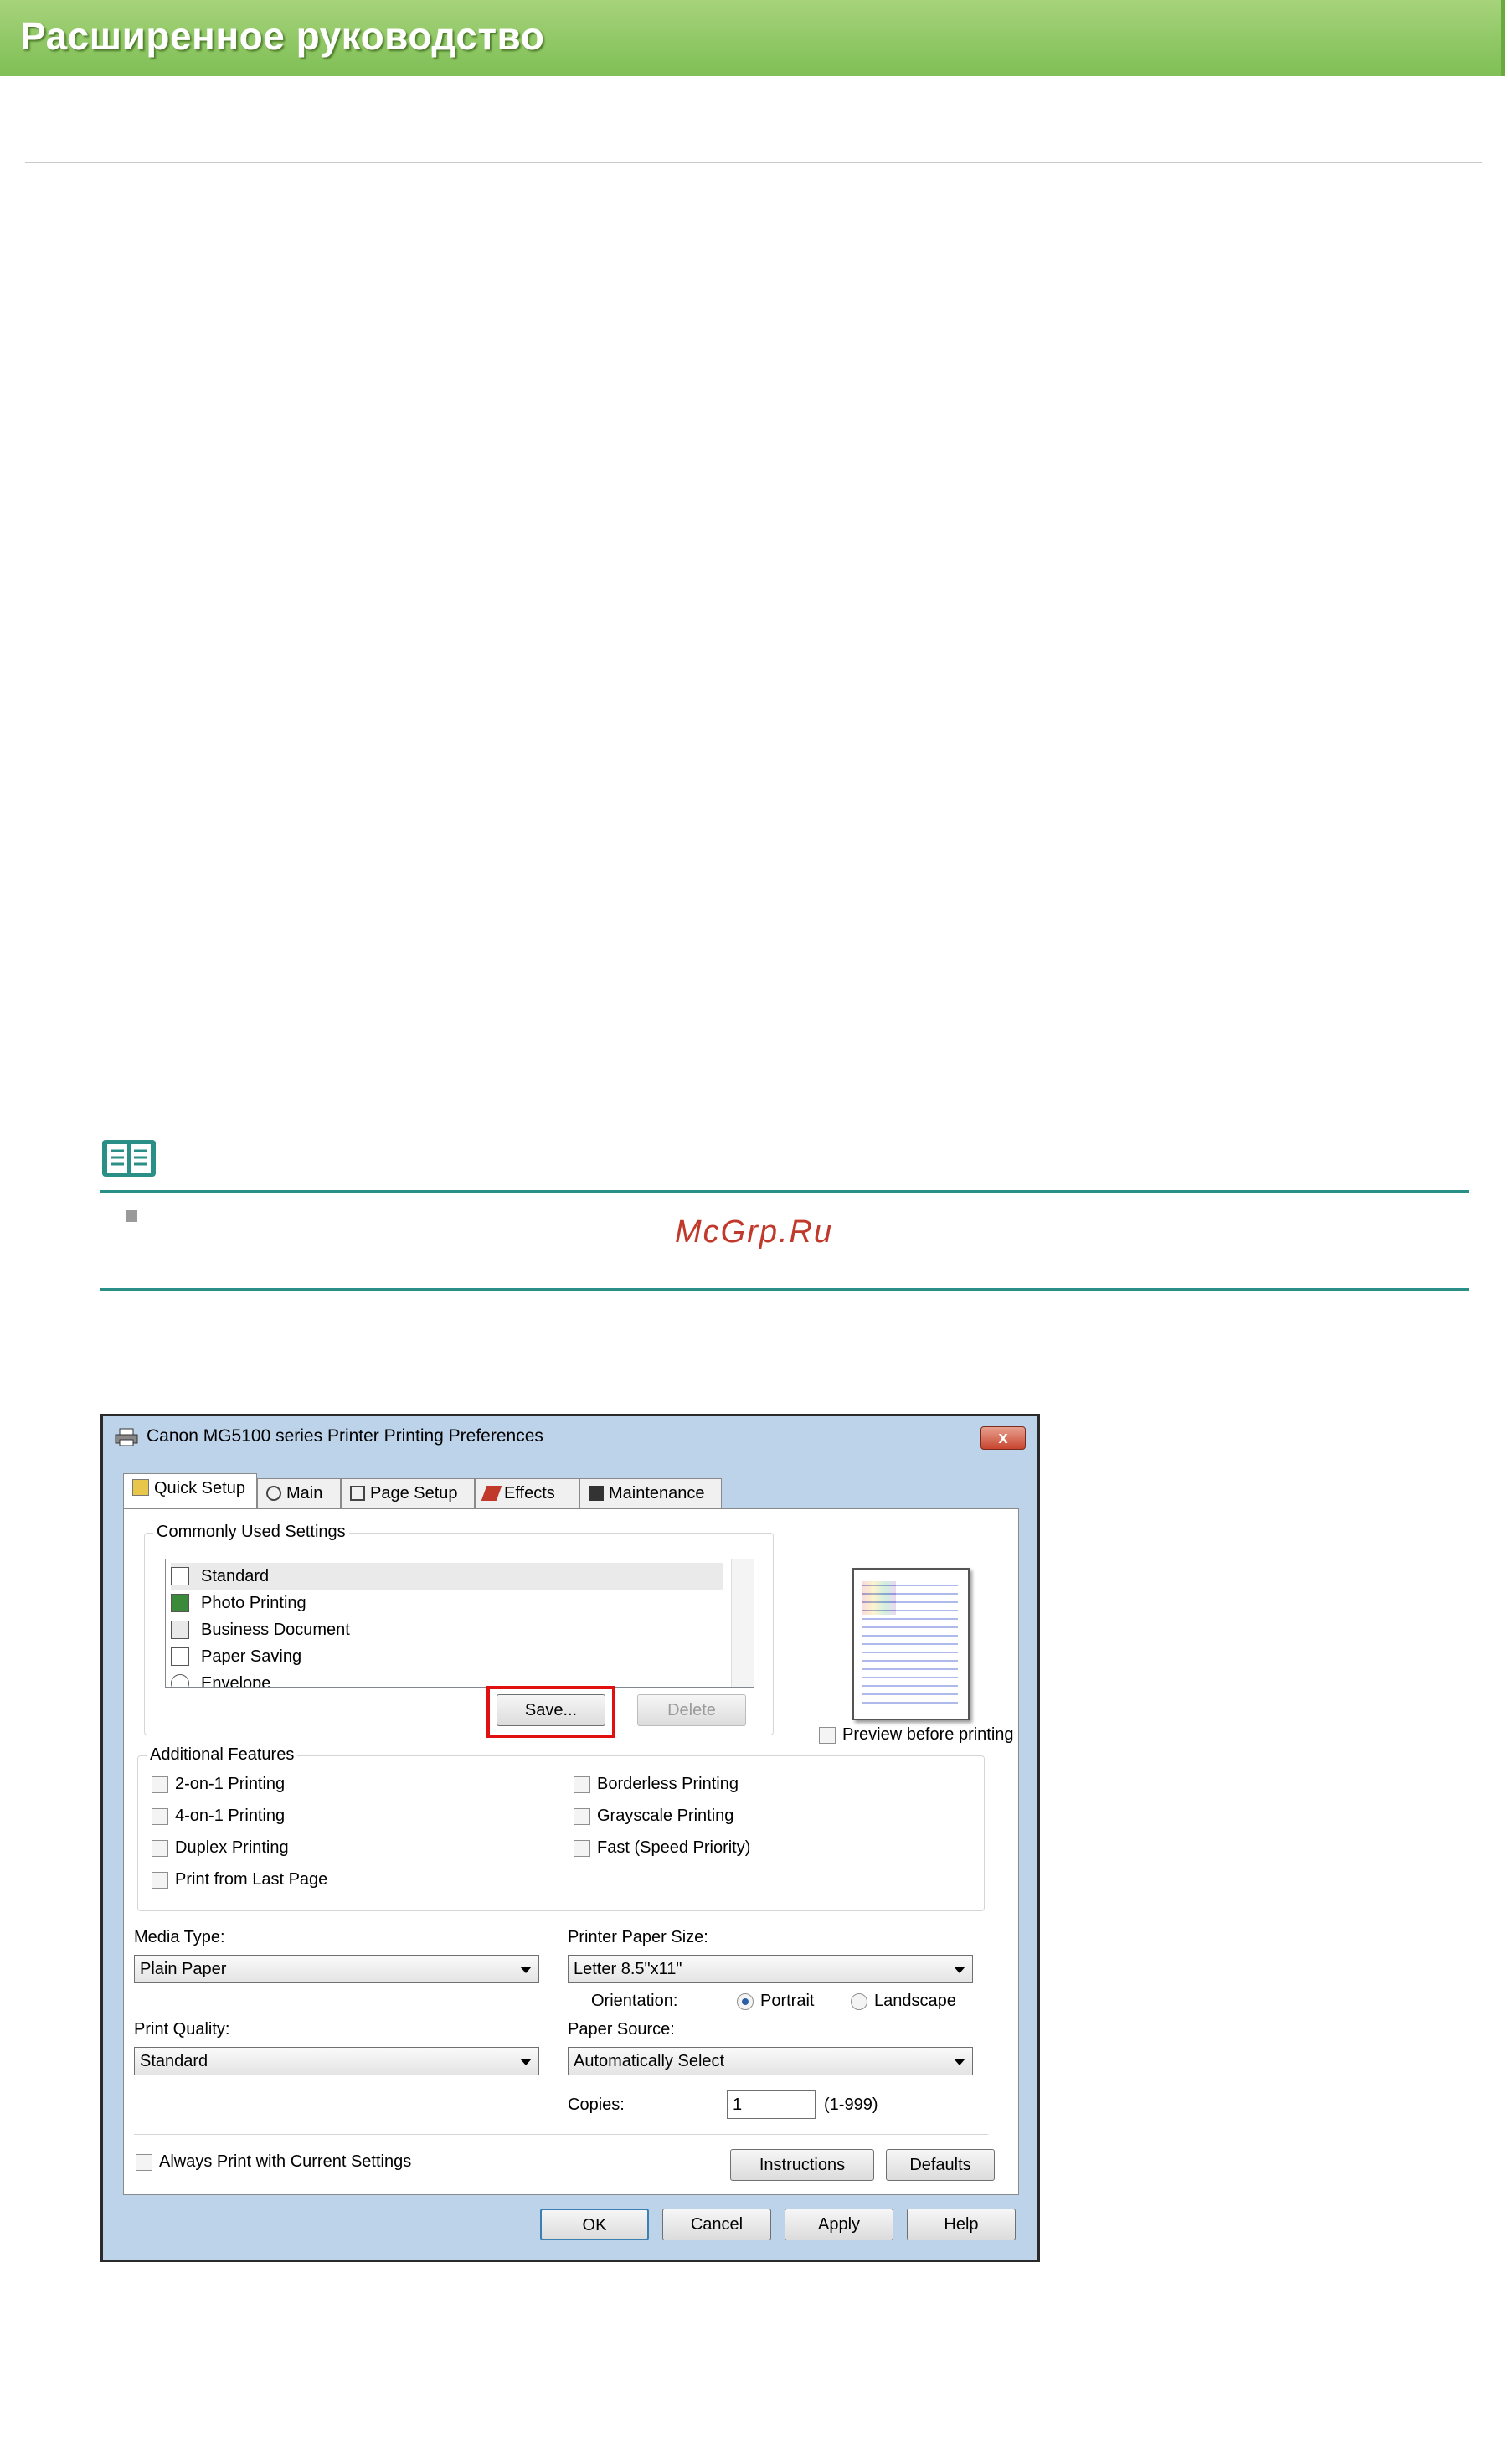  What do you see at coordinates (742, 1623) in the screenshot?
I see `list-scrollbar` at bounding box center [742, 1623].